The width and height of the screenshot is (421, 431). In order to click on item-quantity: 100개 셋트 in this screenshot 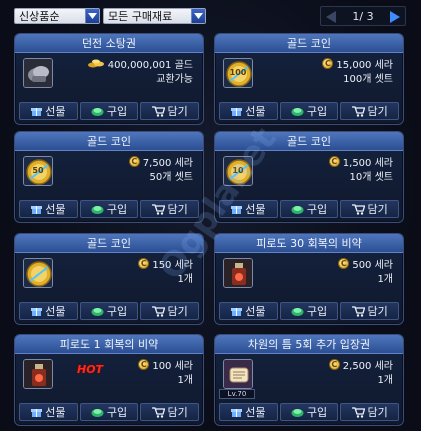, I will do `click(368, 79)`.